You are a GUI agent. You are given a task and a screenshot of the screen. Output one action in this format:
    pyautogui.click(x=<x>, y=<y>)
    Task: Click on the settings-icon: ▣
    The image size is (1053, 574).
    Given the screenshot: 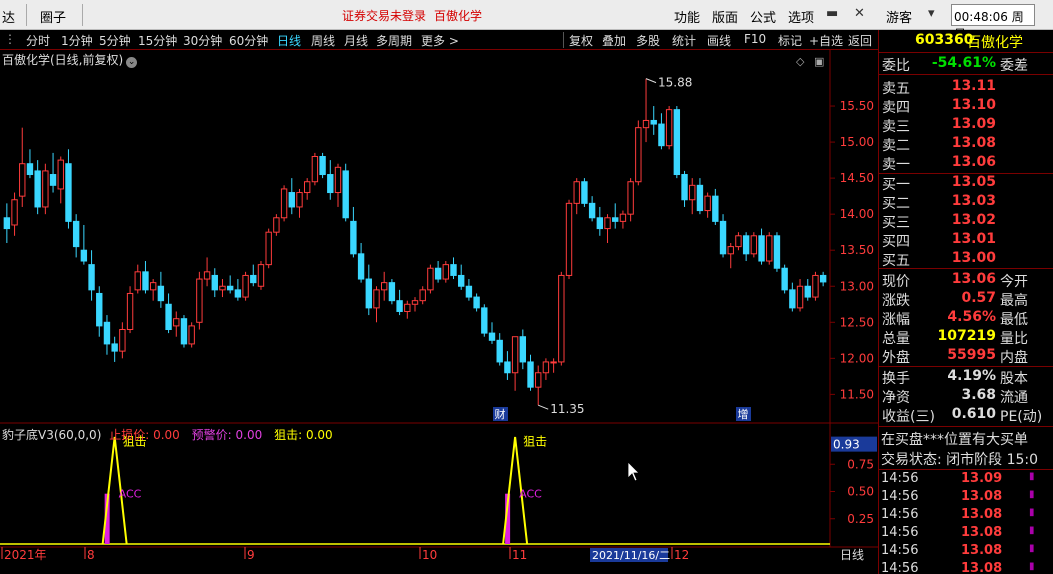 What is the action you would take?
    pyautogui.click(x=819, y=61)
    